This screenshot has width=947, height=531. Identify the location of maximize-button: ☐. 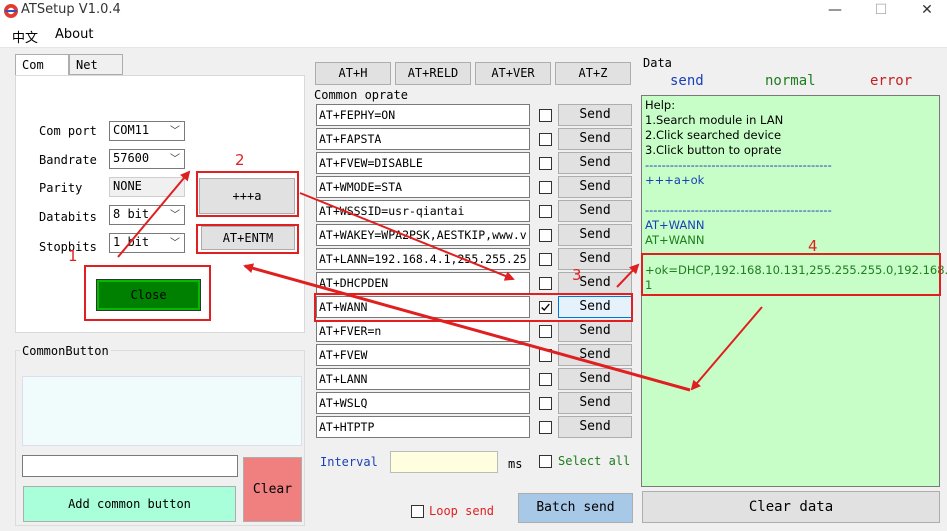
(881, 11).